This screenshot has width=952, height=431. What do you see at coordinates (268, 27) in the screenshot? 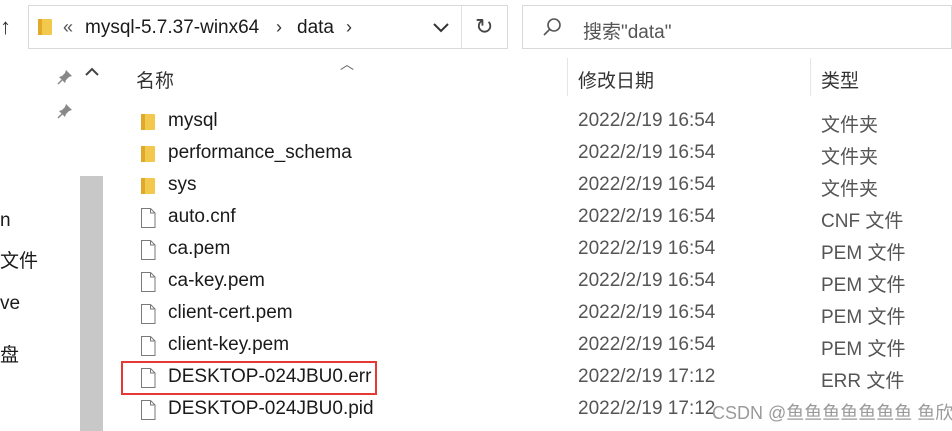
I see `address-bar: « mysql-5.7.37-winx64 › data › ↻` at bounding box center [268, 27].